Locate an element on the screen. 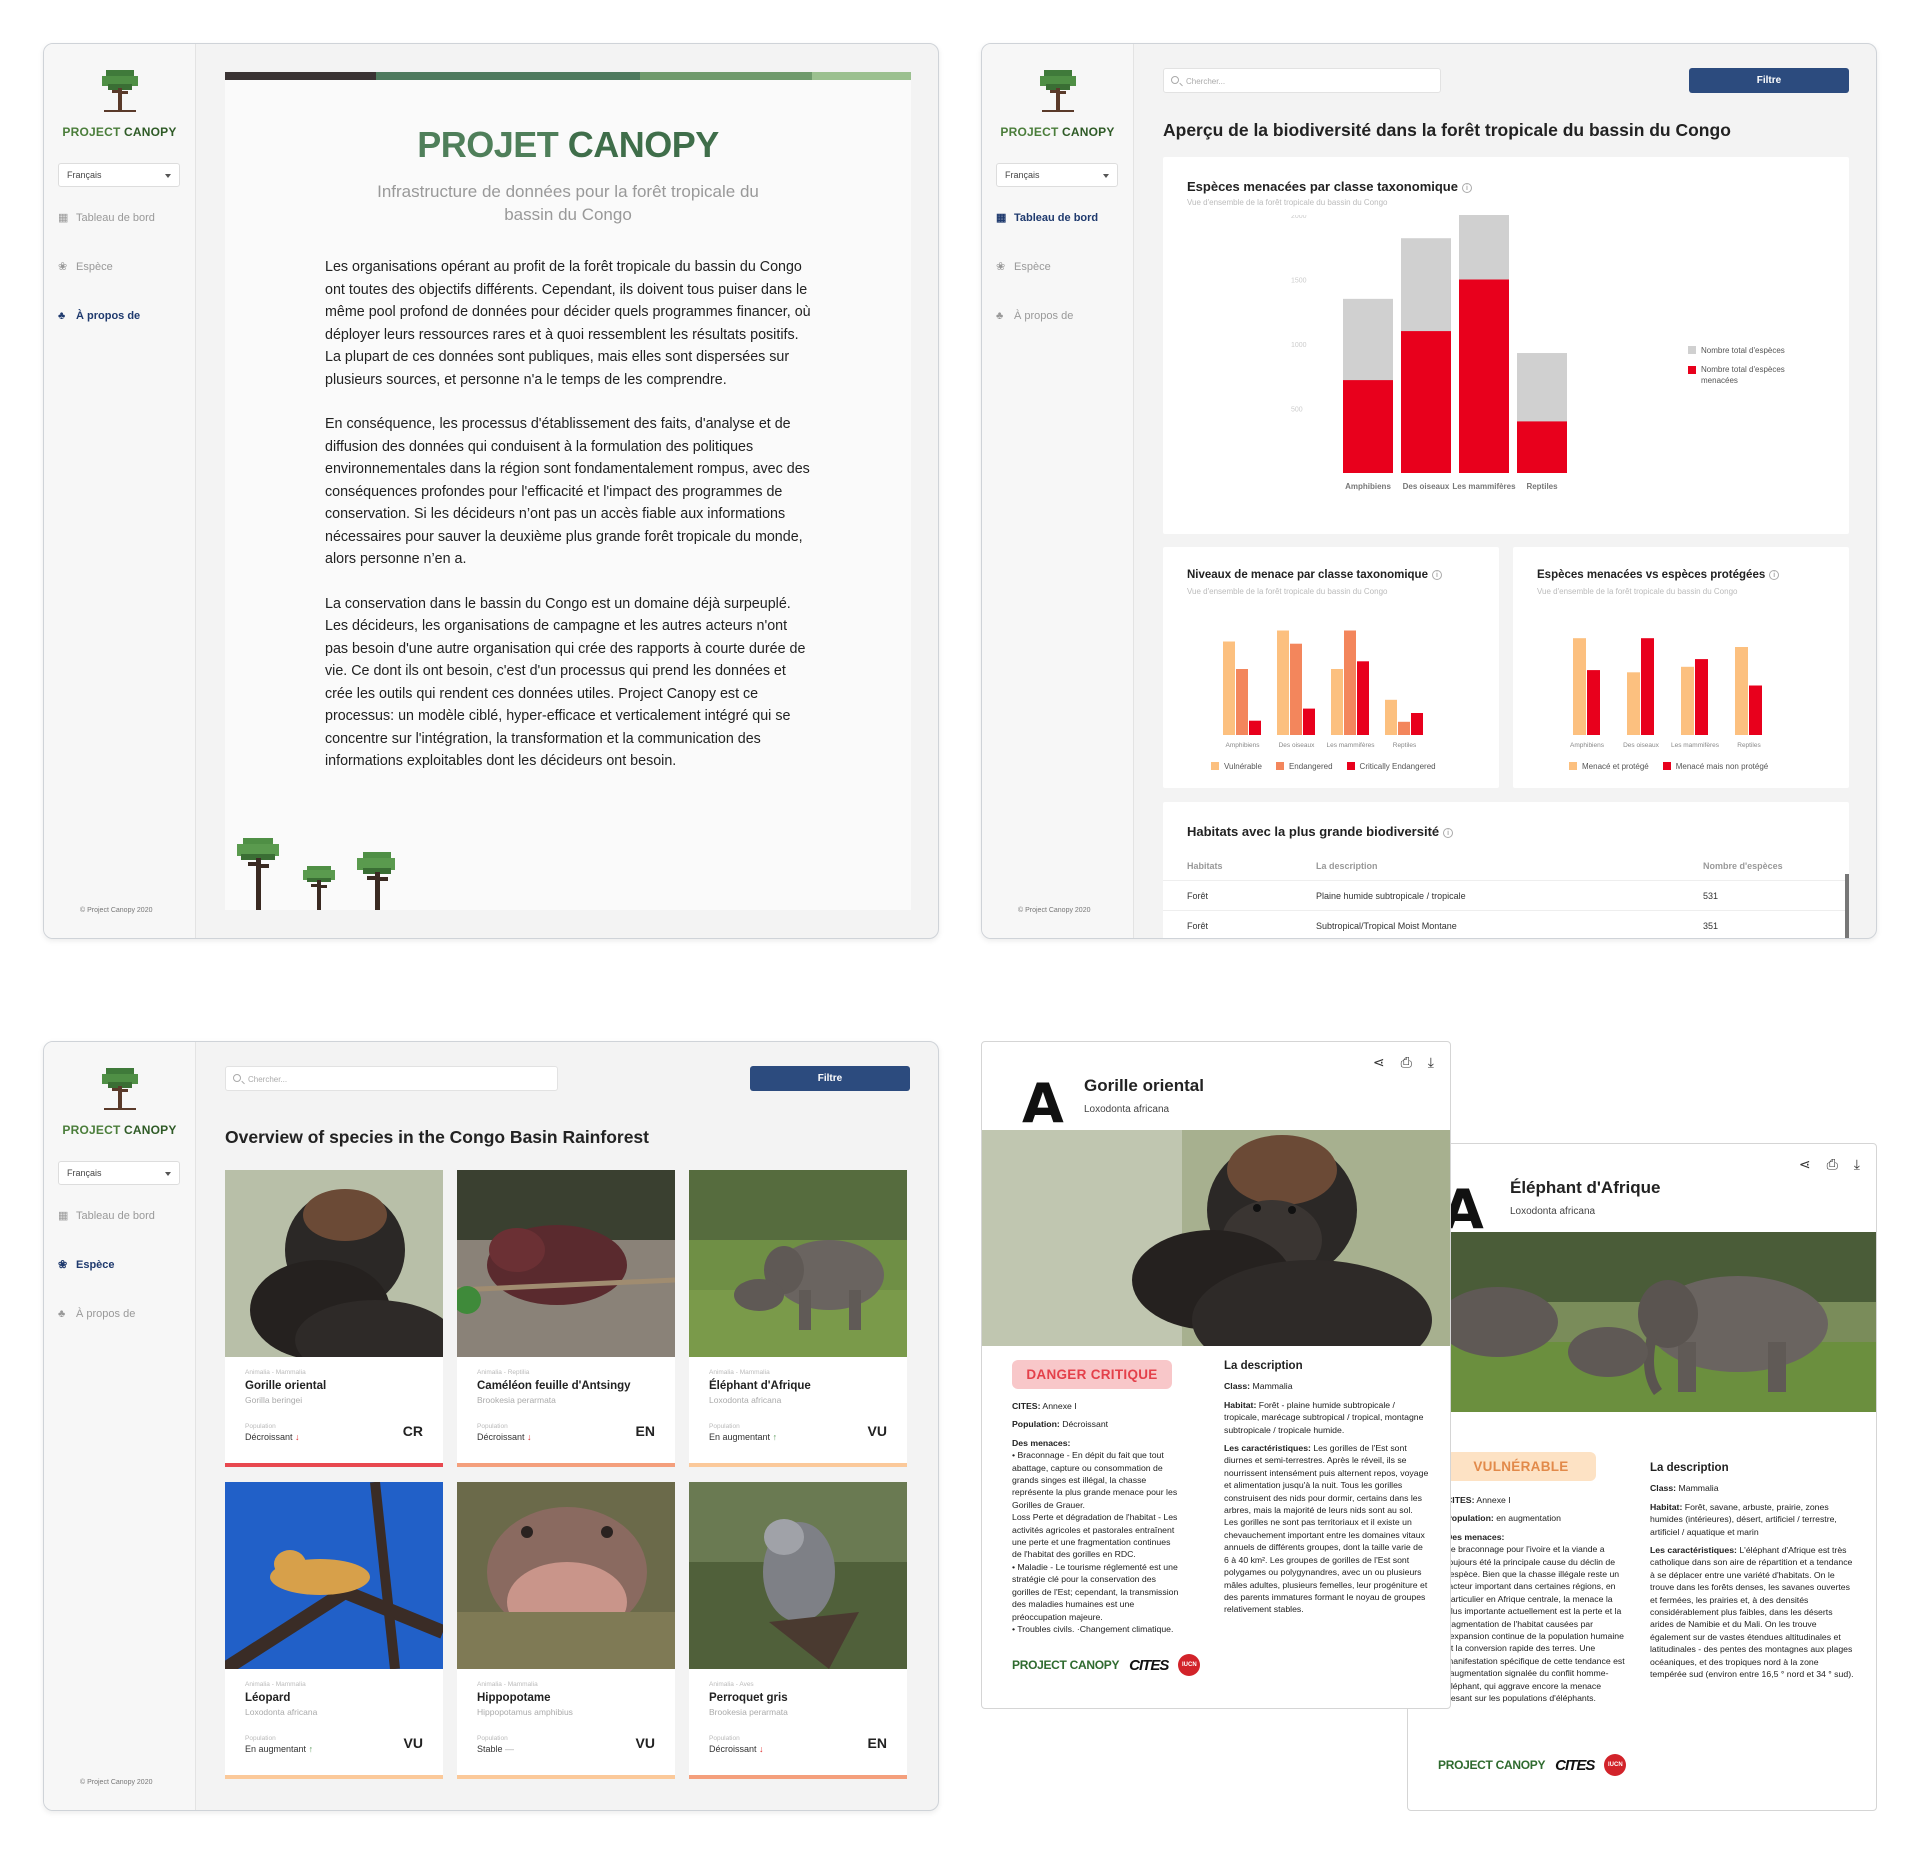  canopy-tree-icon is located at coordinates (119, 1089).